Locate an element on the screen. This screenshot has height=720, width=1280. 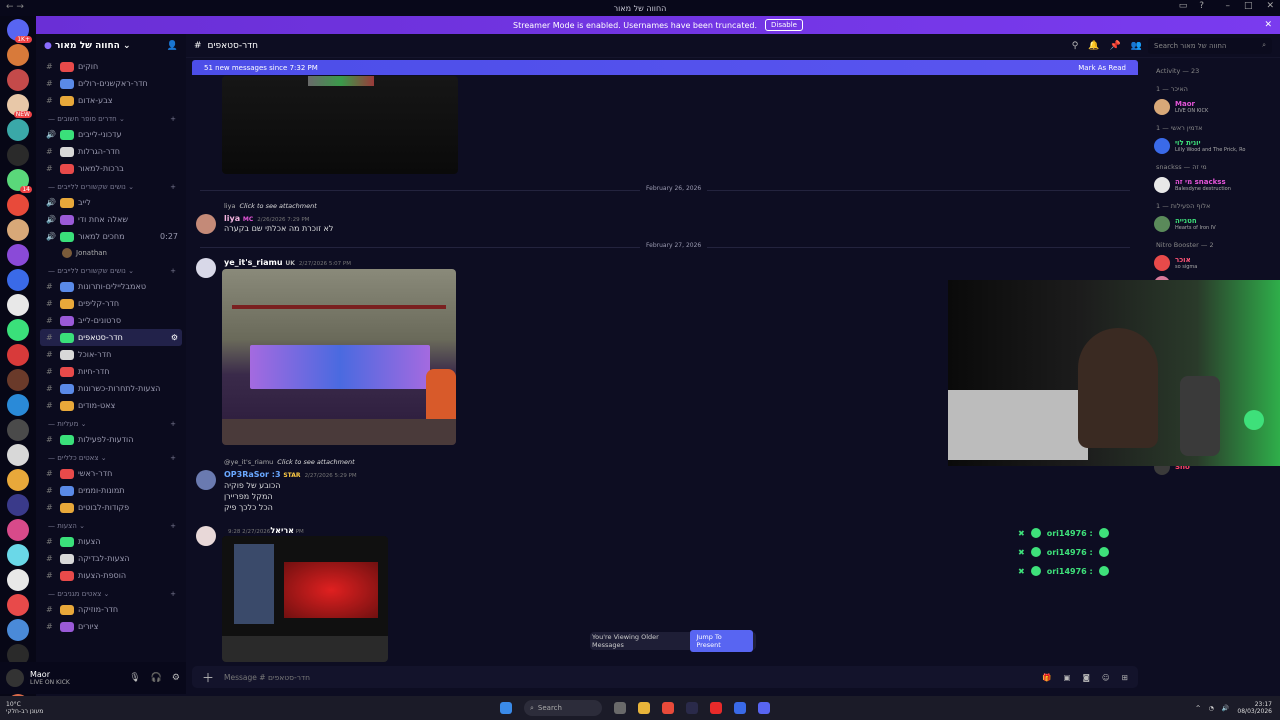
member-item: מי זה snackss Balesdyne destruction is located at coordinates (1213, 184).